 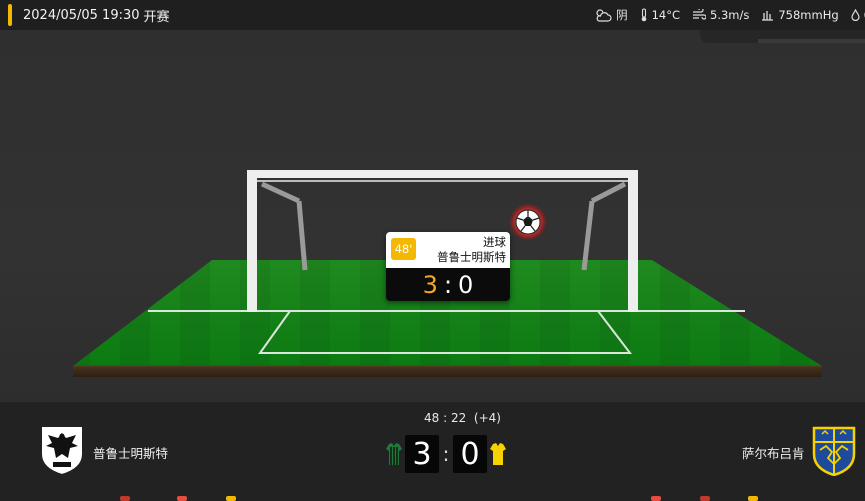 I want to click on wind-text: 5.3m/s, so click(x=730, y=15).